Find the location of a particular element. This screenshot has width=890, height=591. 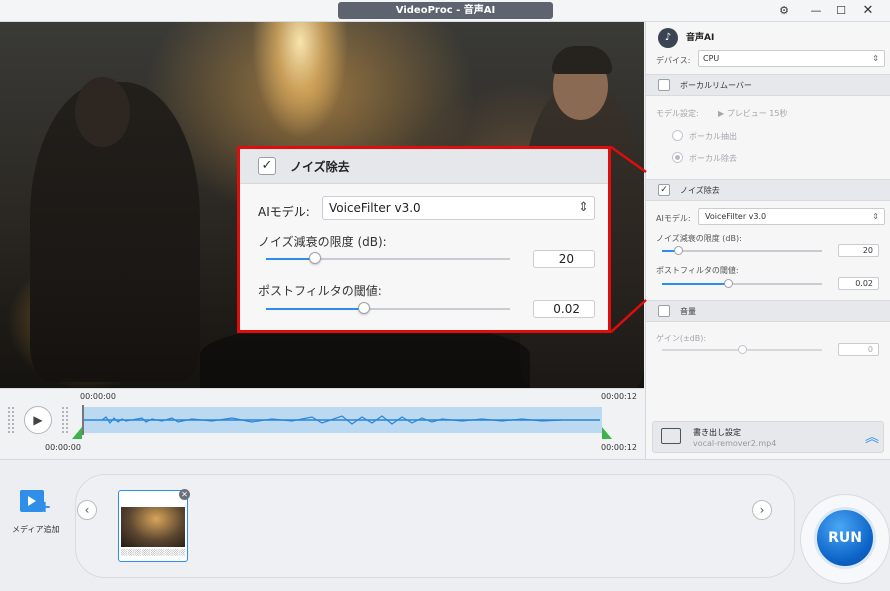

monitor-settings-icon is located at coordinates (671, 436).